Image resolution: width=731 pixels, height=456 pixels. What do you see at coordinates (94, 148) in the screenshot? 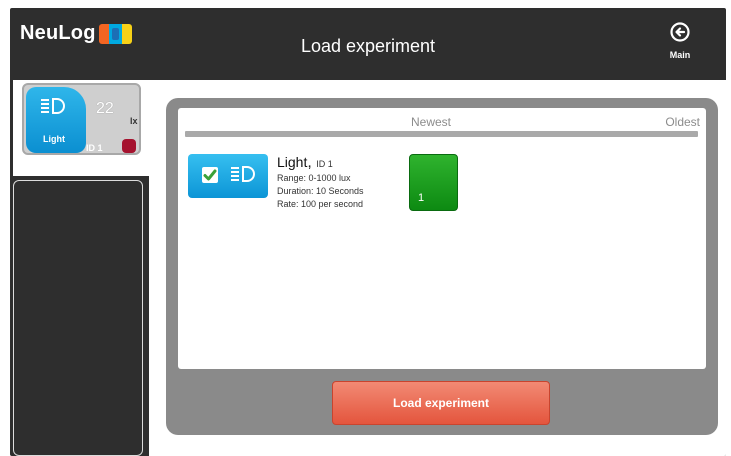
I see `sensor-id: ID 1` at bounding box center [94, 148].